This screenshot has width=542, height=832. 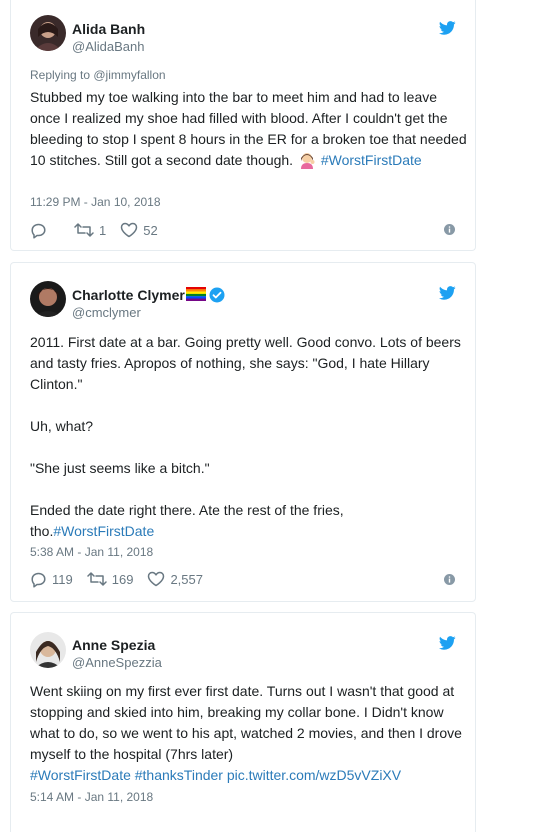 What do you see at coordinates (62, 579) in the screenshot?
I see `reply-count: 119` at bounding box center [62, 579].